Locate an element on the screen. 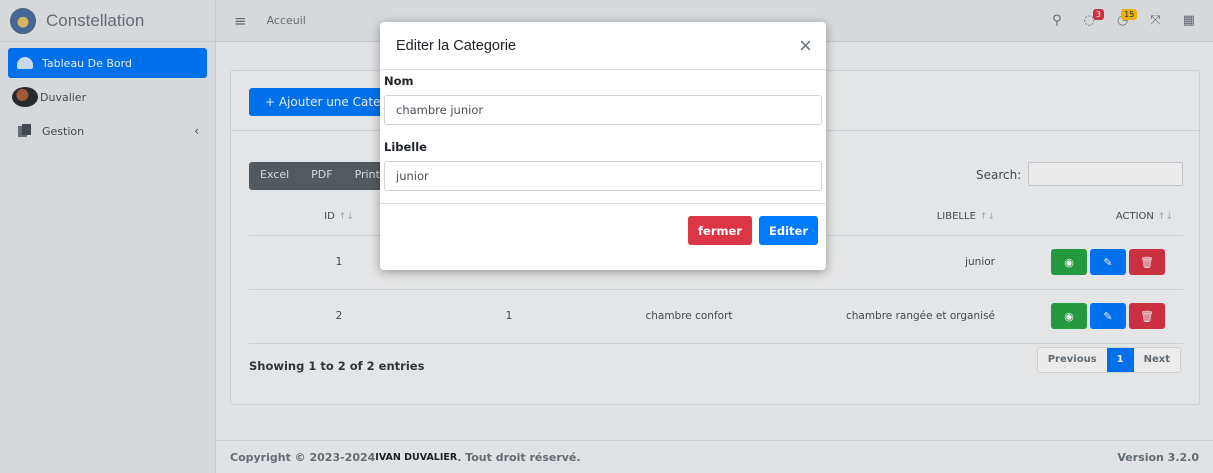 The height and width of the screenshot is (473, 1213). close-icon: × is located at coordinates (805, 45).